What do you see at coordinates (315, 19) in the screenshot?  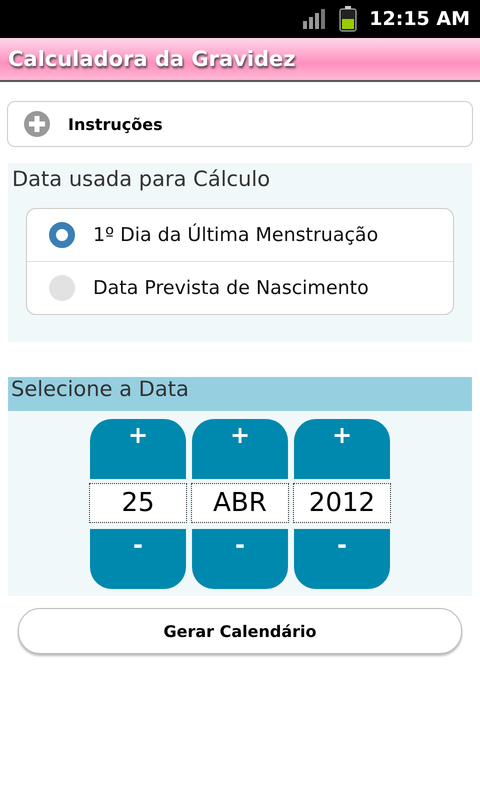 I see `signal-icon` at bounding box center [315, 19].